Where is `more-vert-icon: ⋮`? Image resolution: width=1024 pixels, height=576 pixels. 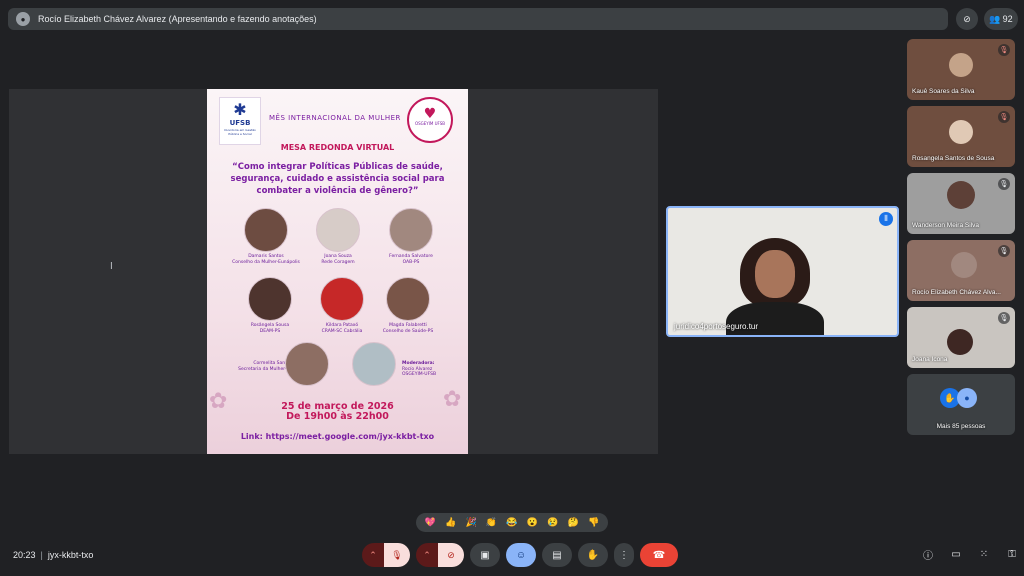
more-vert-icon: ⋮ is located at coordinates (624, 555).